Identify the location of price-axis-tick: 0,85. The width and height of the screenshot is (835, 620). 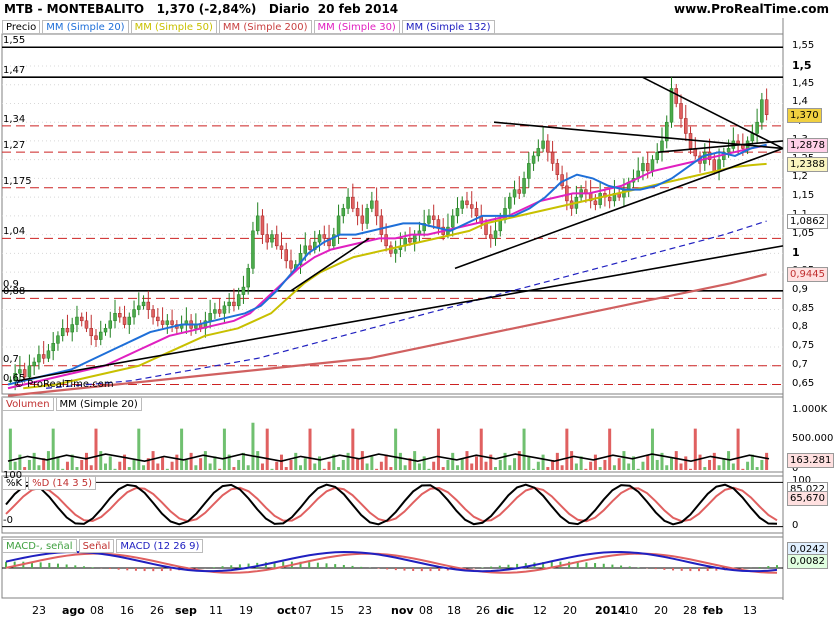
(803, 308).